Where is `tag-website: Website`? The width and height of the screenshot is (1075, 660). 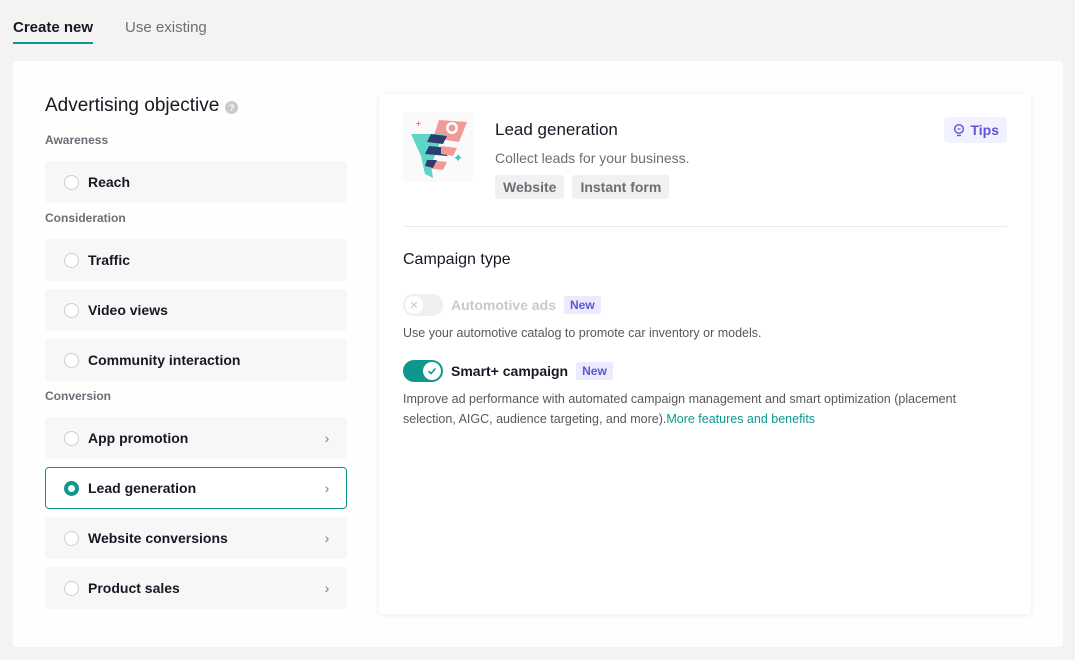
tag-website: Website is located at coordinates (530, 187).